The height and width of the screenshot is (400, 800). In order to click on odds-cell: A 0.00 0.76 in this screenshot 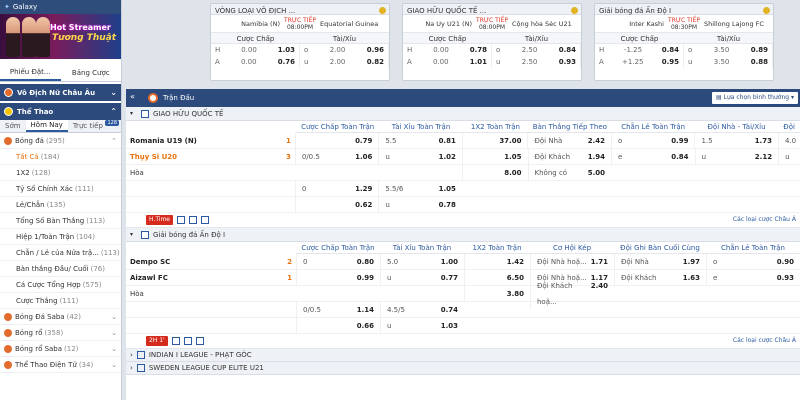, I will do `click(255, 62)`.